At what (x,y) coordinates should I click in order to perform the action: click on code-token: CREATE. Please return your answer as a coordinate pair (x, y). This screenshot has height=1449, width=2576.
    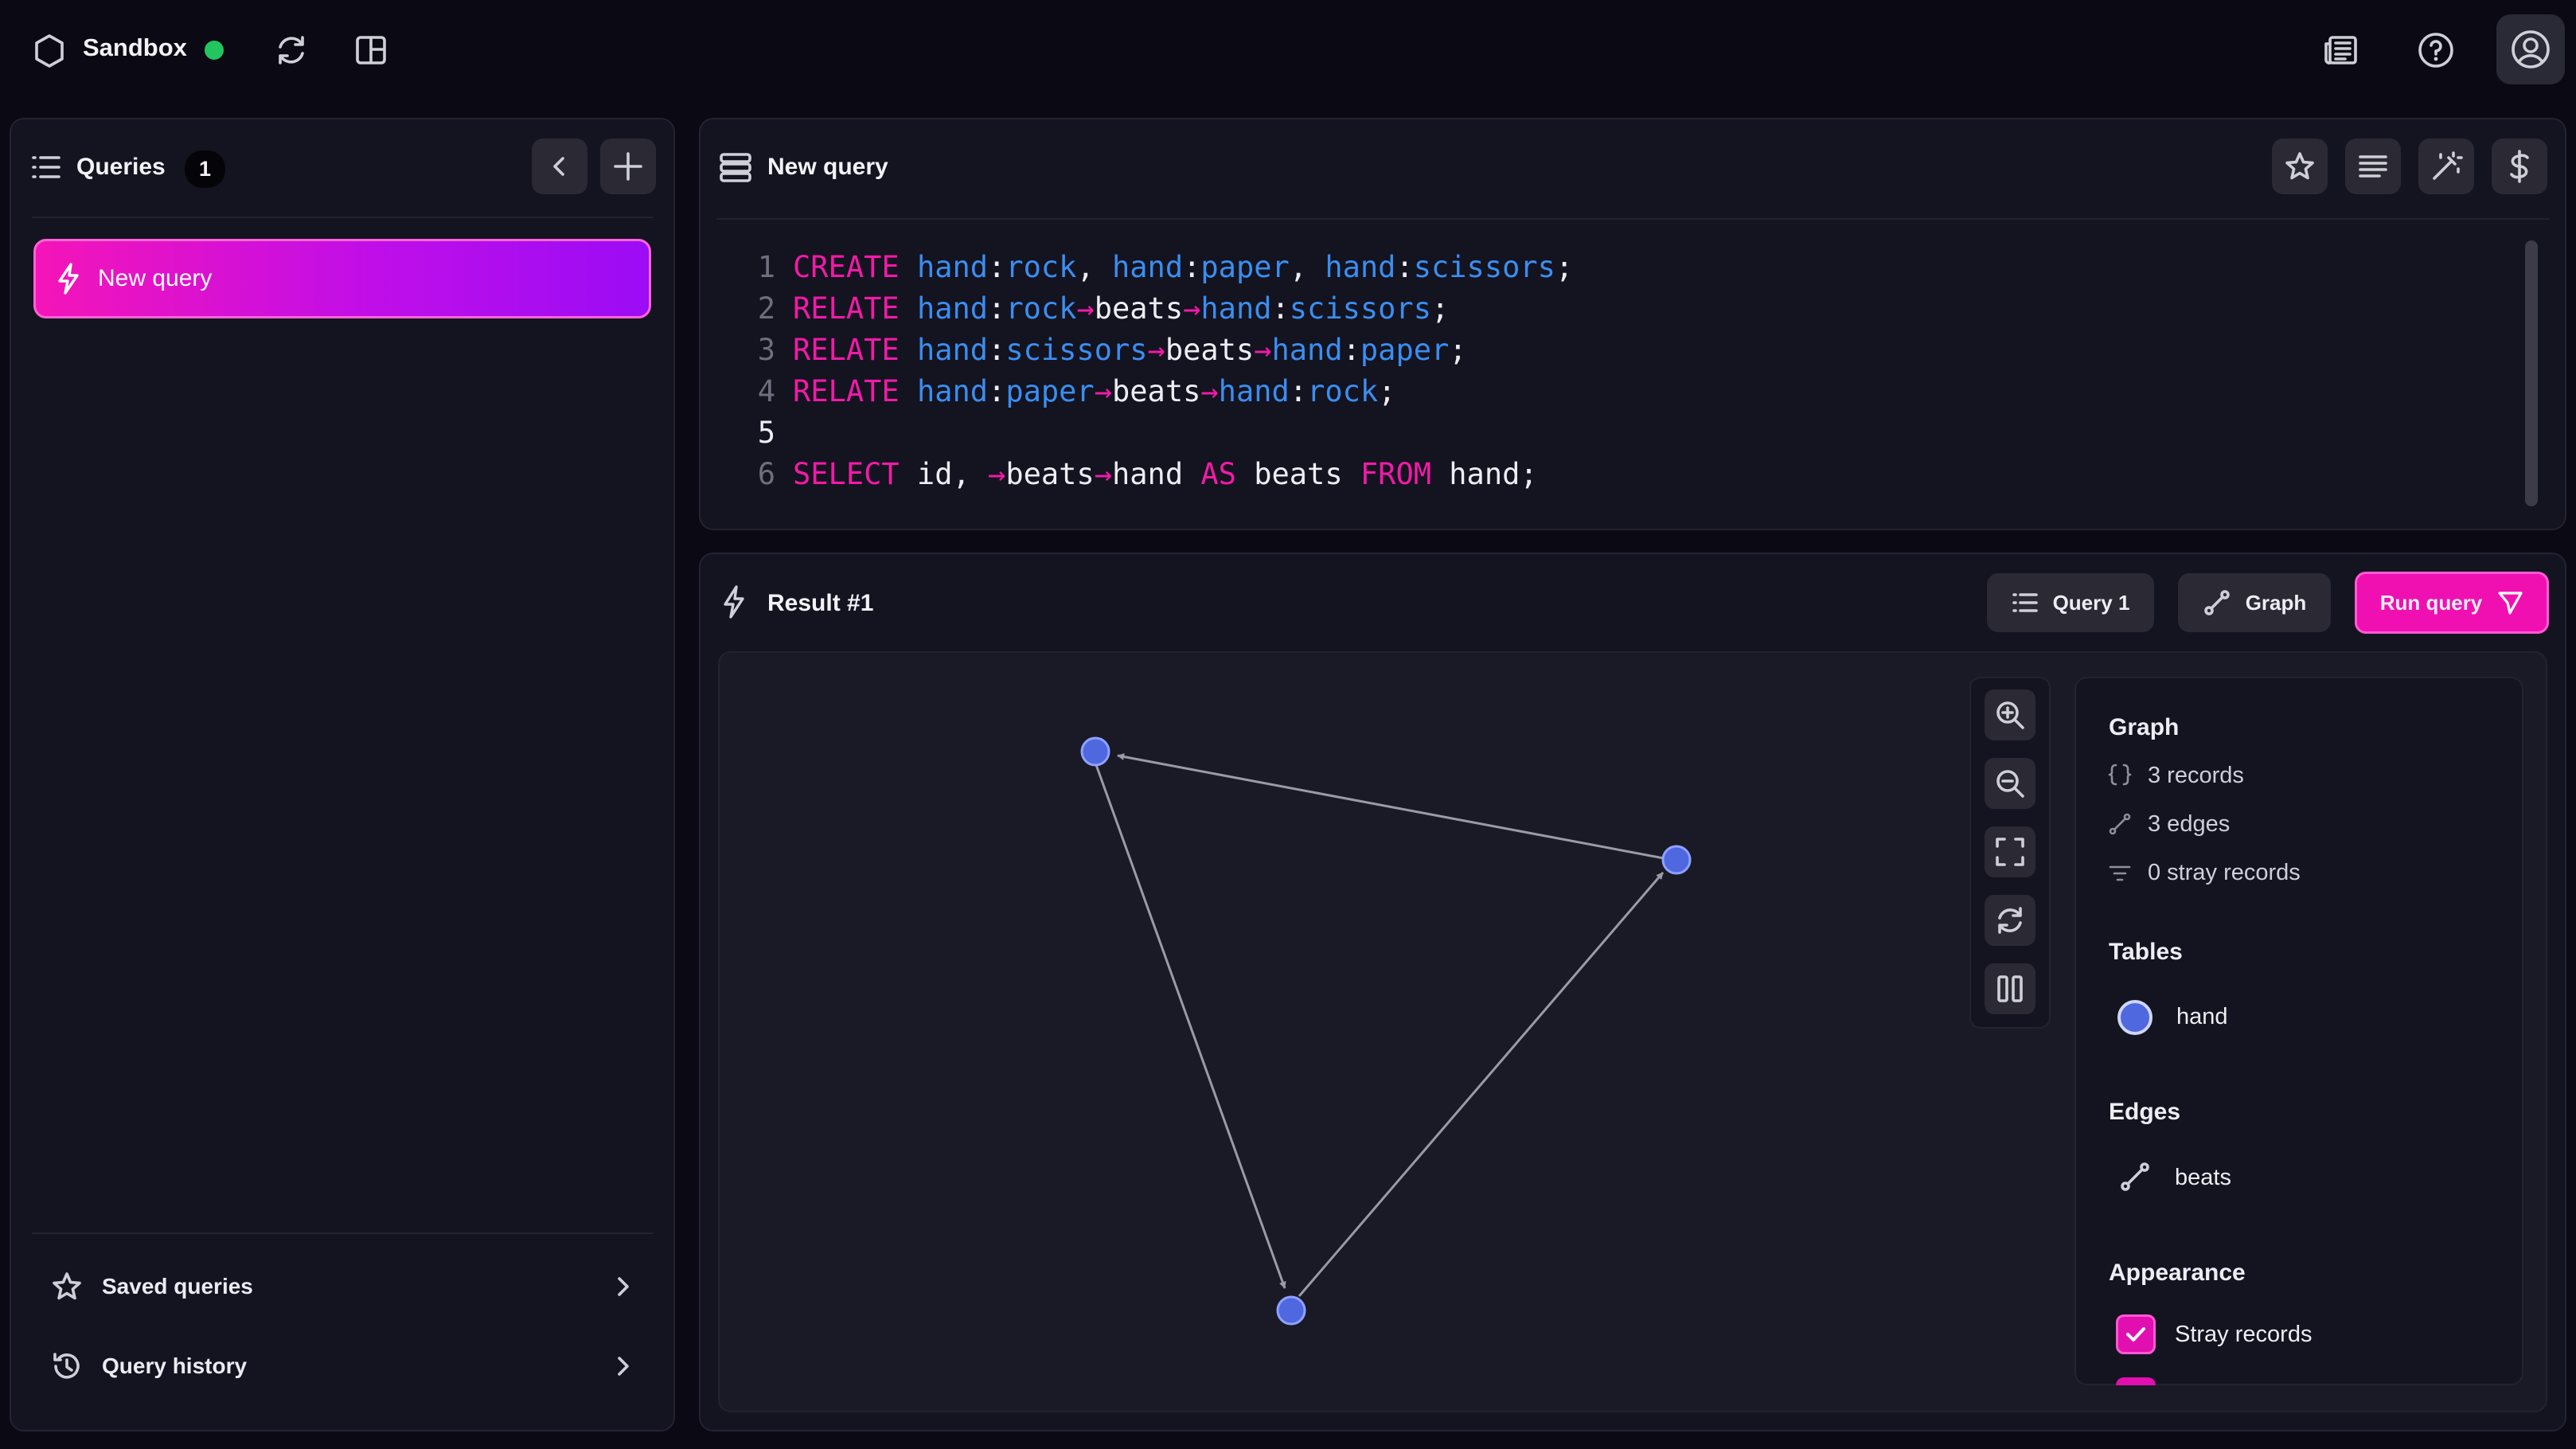
    Looking at the image, I should click on (846, 267).